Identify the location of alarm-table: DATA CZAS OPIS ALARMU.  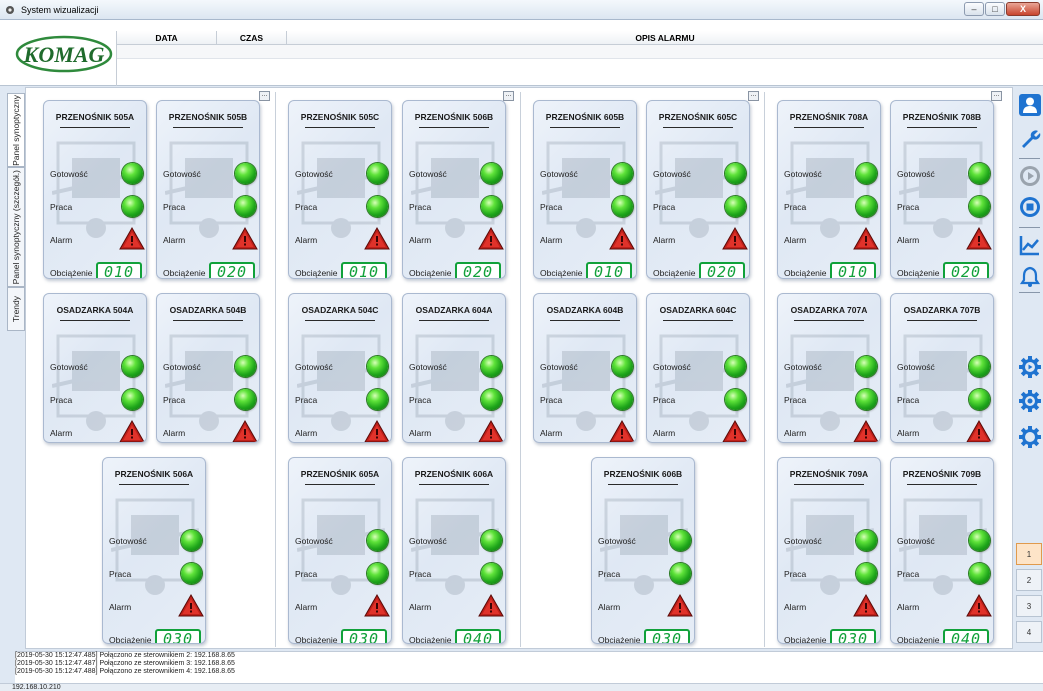
(579, 58).